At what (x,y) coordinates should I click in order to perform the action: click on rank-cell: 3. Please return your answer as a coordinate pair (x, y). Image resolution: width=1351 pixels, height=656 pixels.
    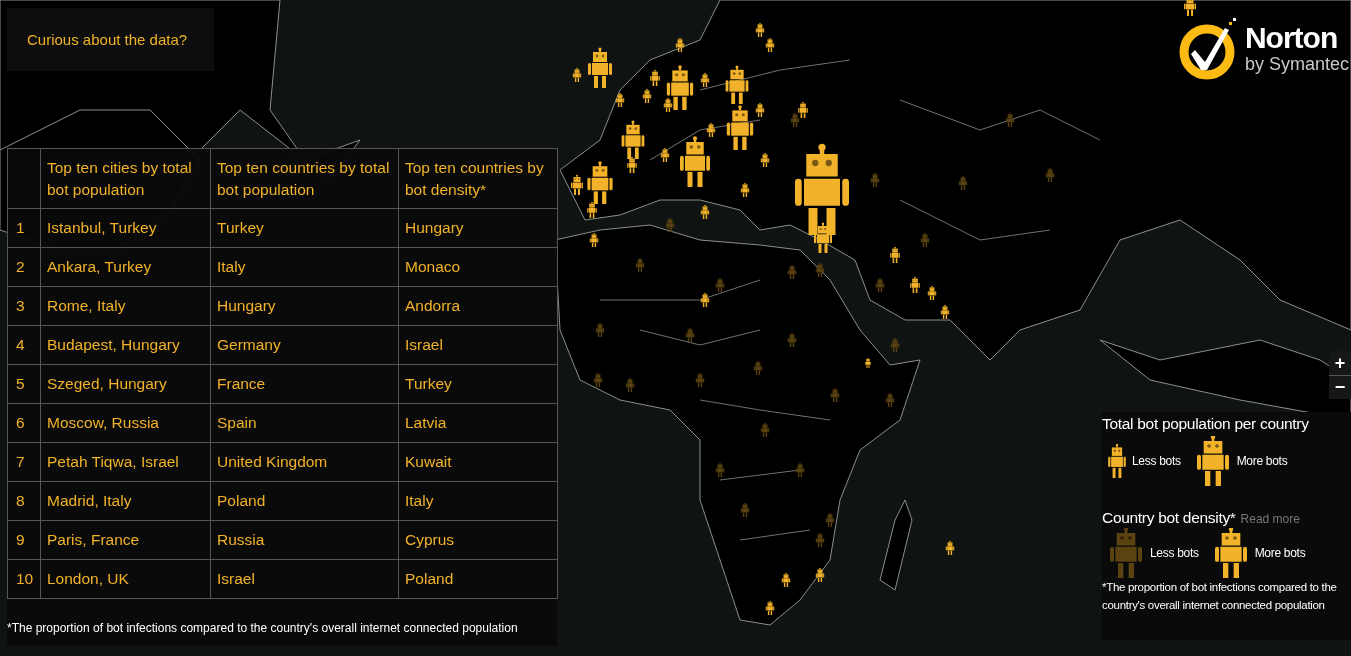
    Looking at the image, I should click on (24, 306).